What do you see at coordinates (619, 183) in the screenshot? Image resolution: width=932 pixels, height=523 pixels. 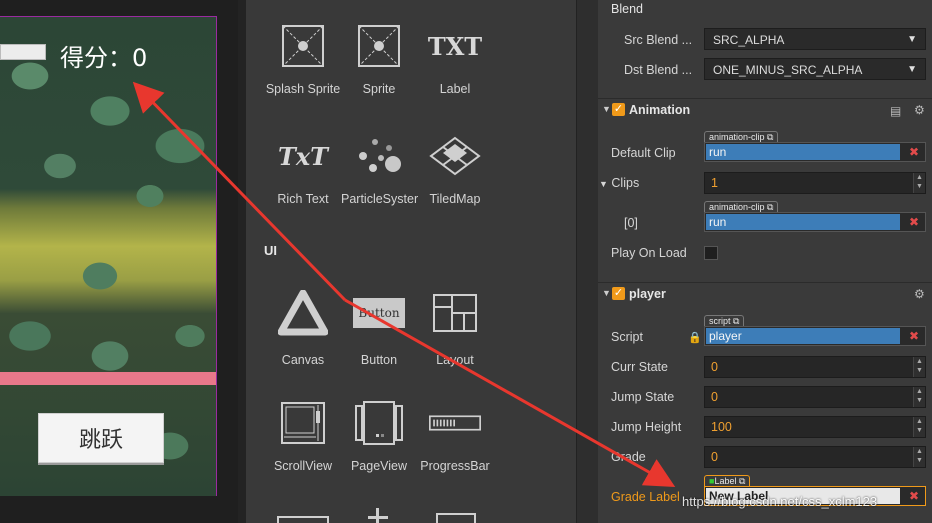 I see `clips-label: ▼ Clips` at bounding box center [619, 183].